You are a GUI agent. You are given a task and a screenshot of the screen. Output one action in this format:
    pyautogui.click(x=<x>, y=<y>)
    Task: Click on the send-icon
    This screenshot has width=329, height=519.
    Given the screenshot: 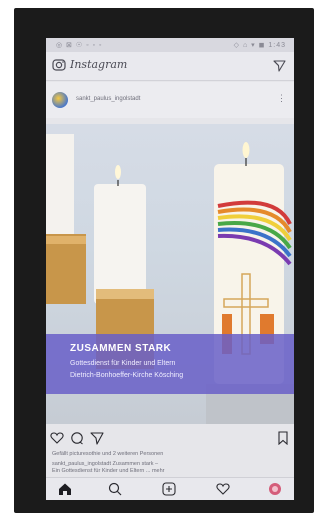 What is the action you would take?
    pyautogui.click(x=97, y=438)
    